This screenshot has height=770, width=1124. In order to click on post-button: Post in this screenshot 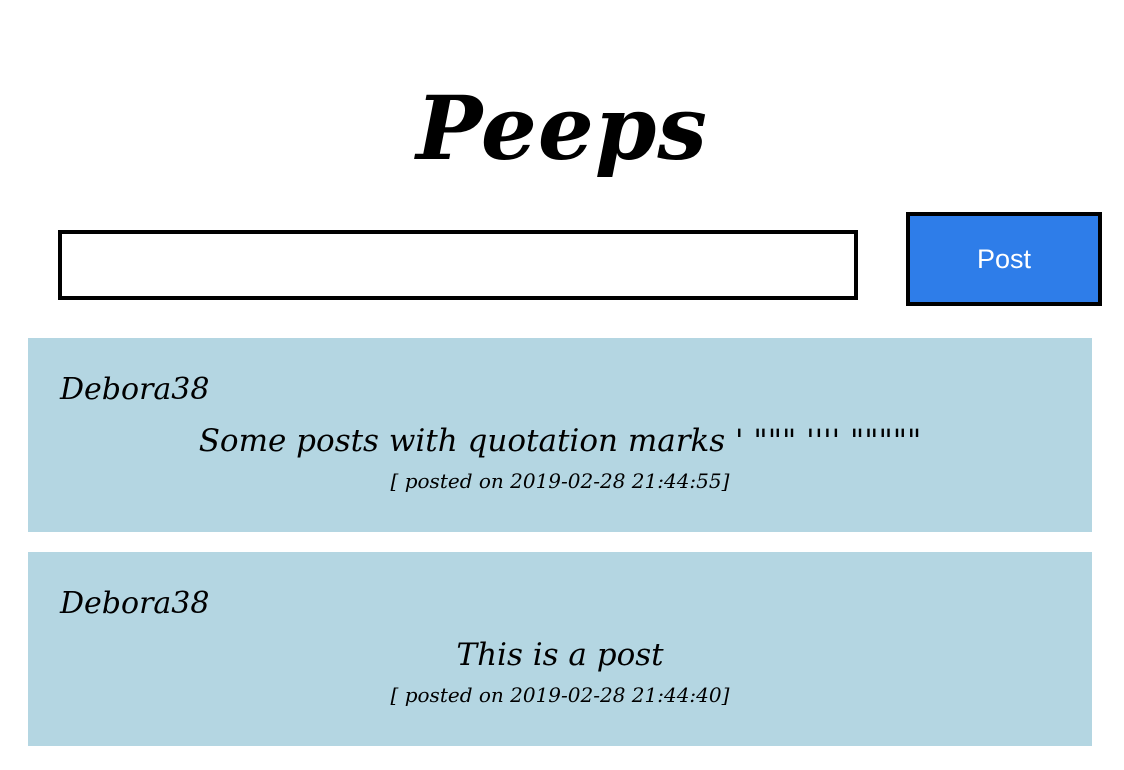, I will do `click(1004, 259)`.